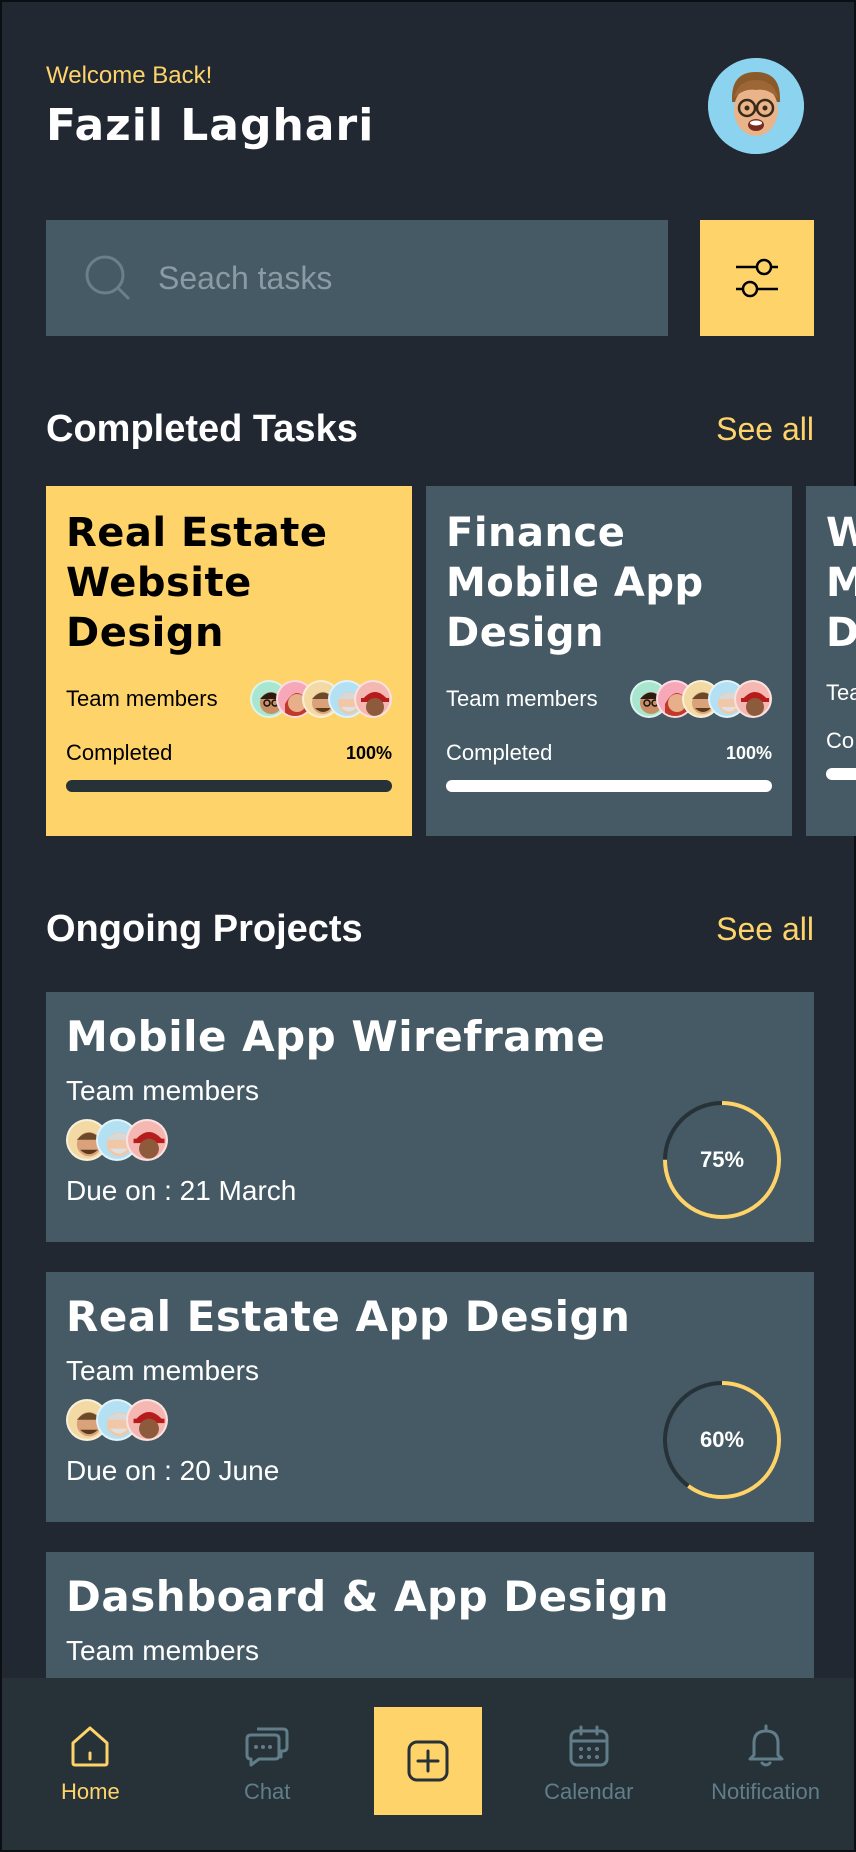 The width and height of the screenshot is (856, 1852). What do you see at coordinates (841, 533) in the screenshot?
I see `task-title-line: W` at bounding box center [841, 533].